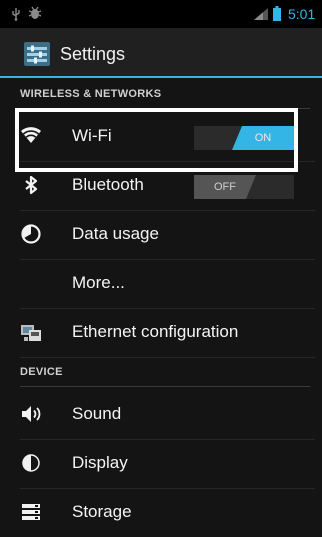 The image size is (322, 537). I want to click on settings-item-label: Data usage, so click(115, 233).